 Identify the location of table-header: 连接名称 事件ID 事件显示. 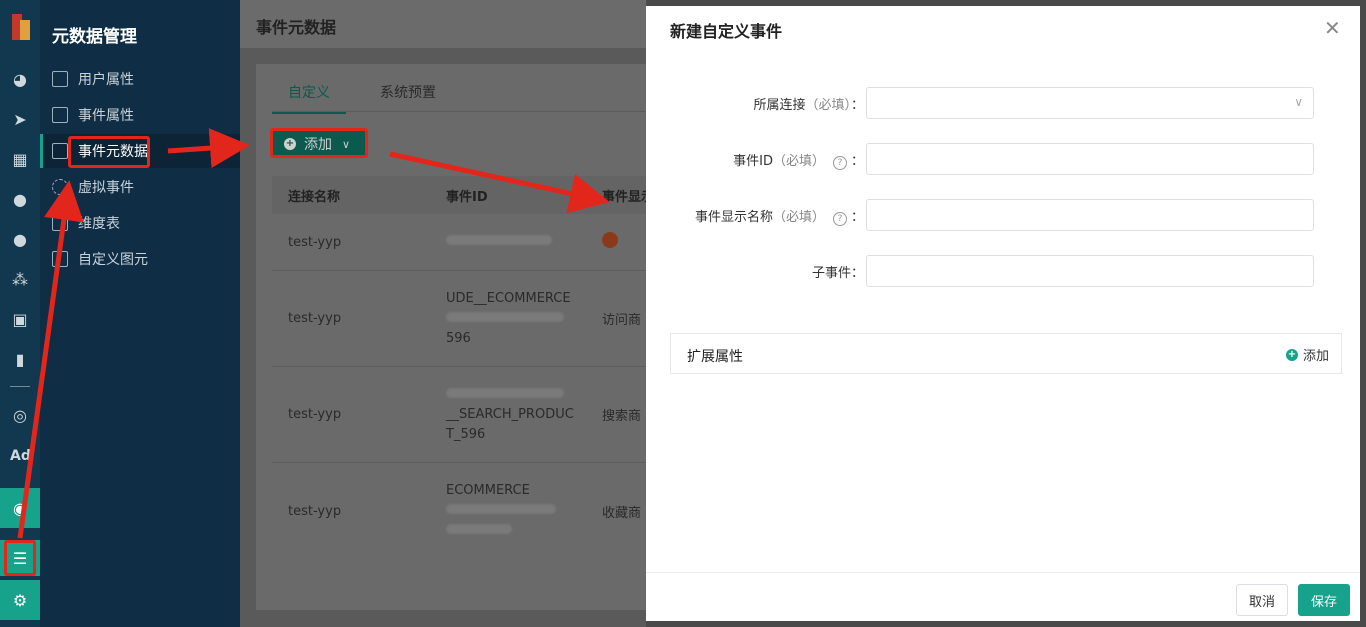
(464, 195).